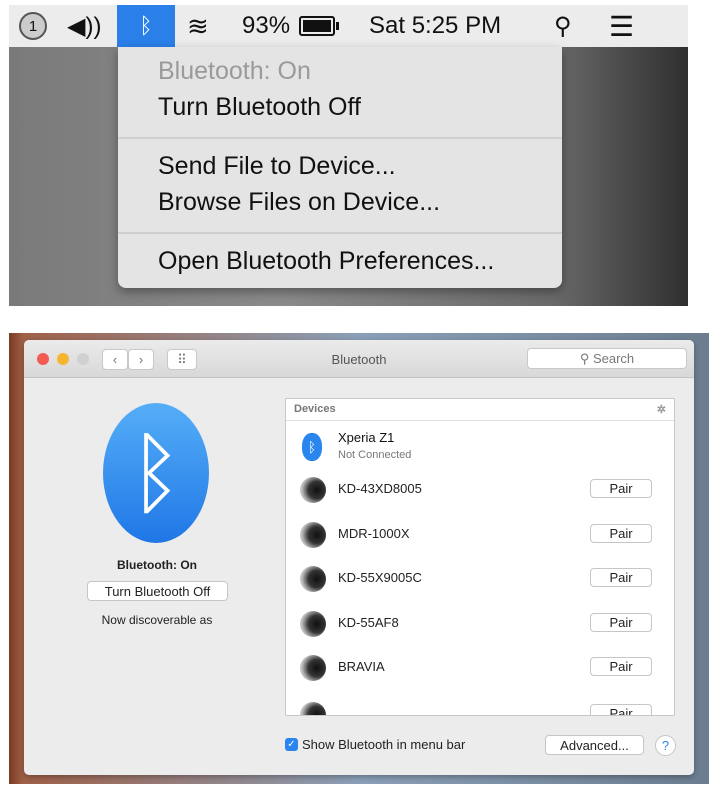  I want to click on device-row-connected: ᛒ Xperia Z1 Not Connected, so click(480, 444).